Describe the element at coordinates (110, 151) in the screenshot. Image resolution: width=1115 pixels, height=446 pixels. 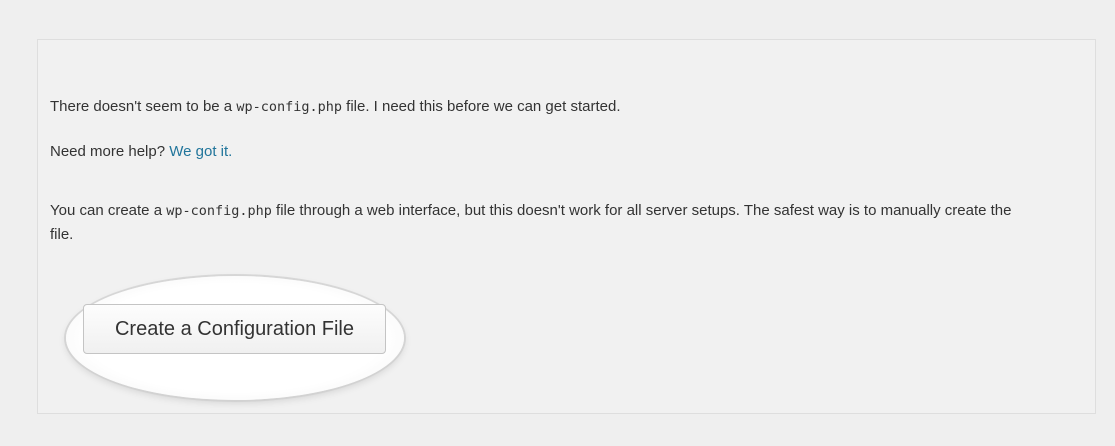
I see `help-prefix: Need more help?` at that location.